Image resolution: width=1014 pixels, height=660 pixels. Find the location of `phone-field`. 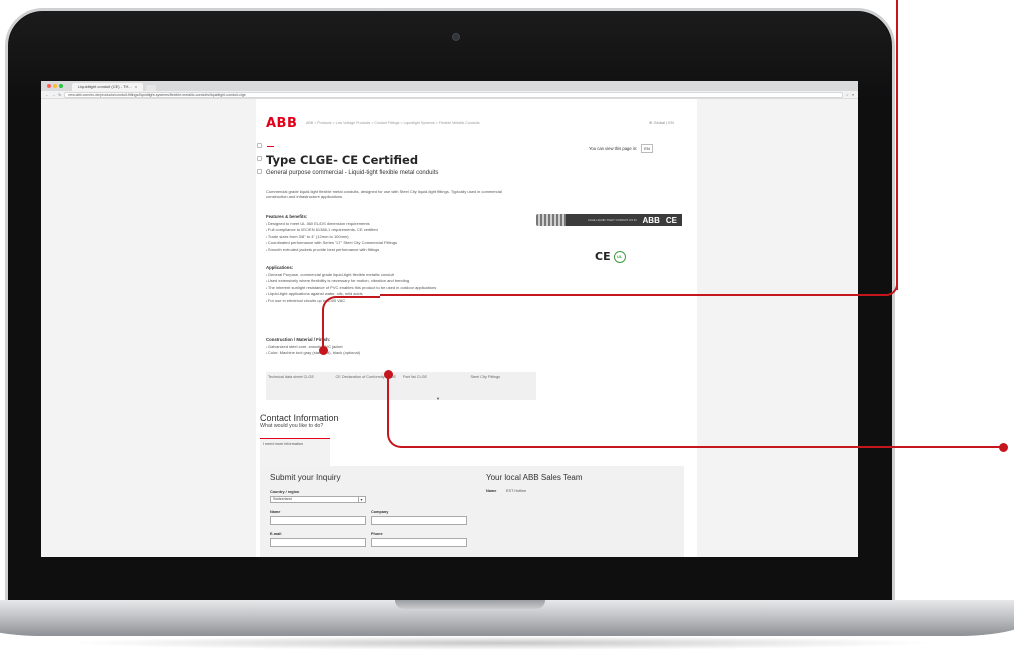

phone-field is located at coordinates (419, 542).